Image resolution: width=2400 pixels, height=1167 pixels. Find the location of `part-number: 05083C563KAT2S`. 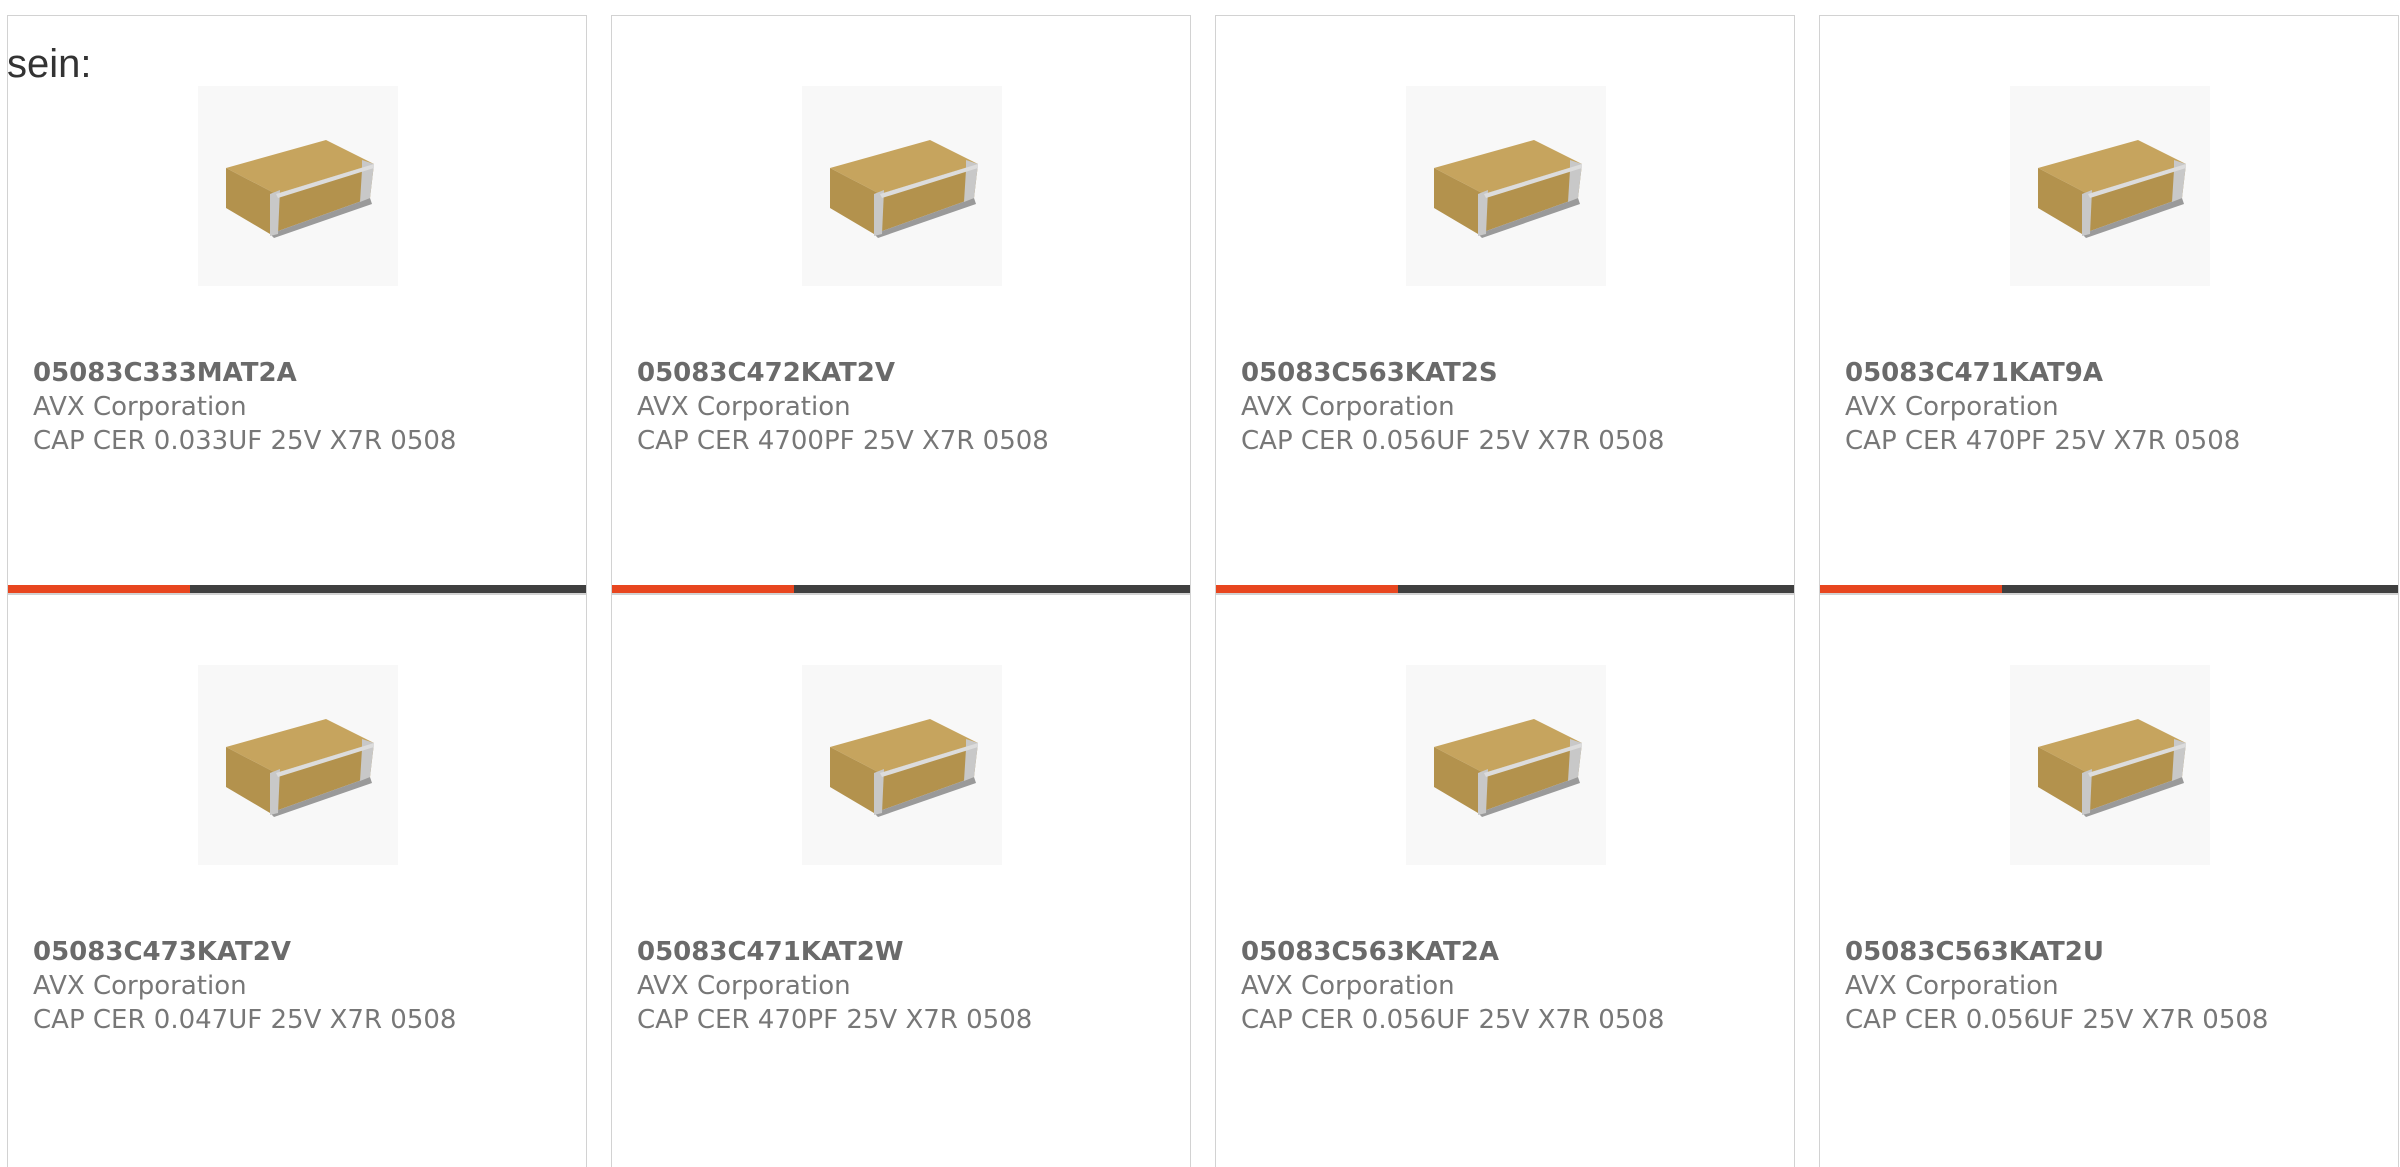

part-number: 05083C563KAT2S is located at coordinates (1511, 373).